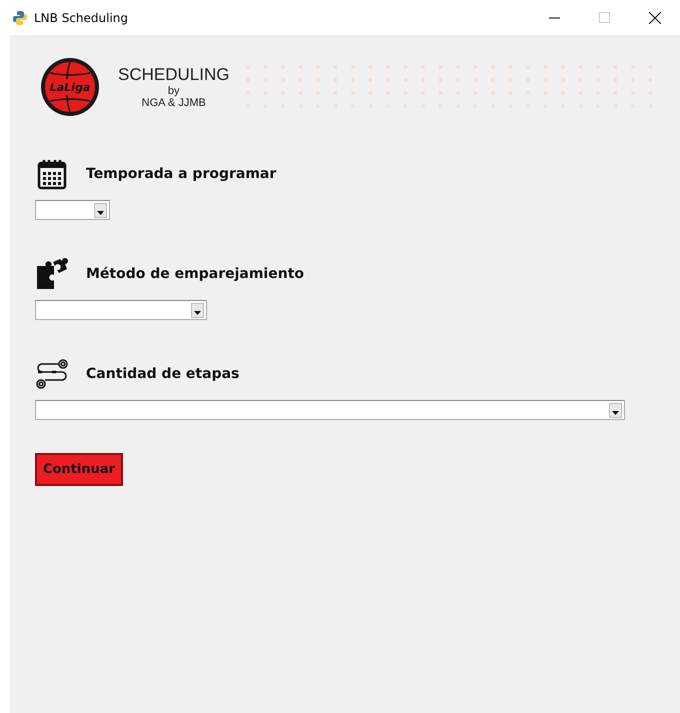  I want to click on close-icon, so click(655, 18).